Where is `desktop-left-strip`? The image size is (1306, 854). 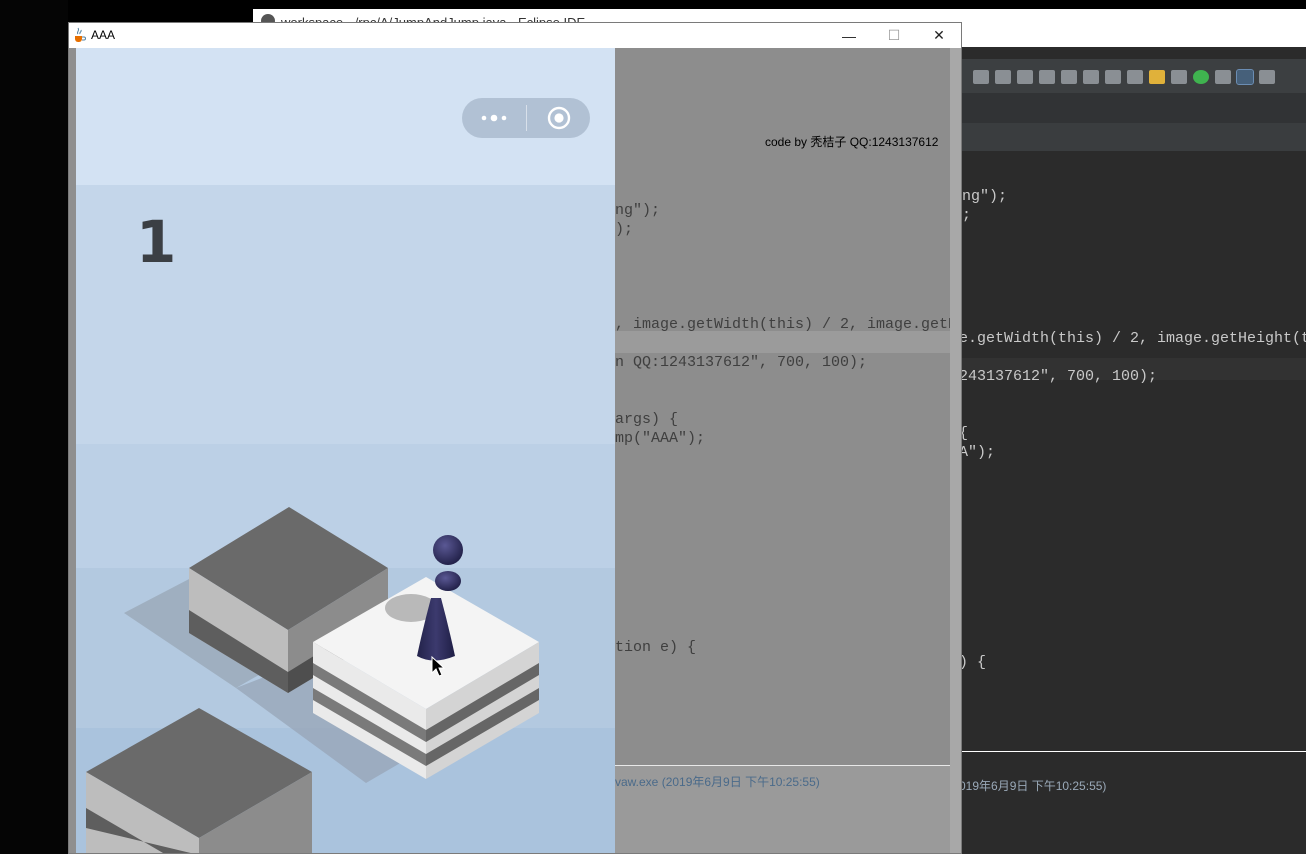
desktop-left-strip is located at coordinates (34, 427).